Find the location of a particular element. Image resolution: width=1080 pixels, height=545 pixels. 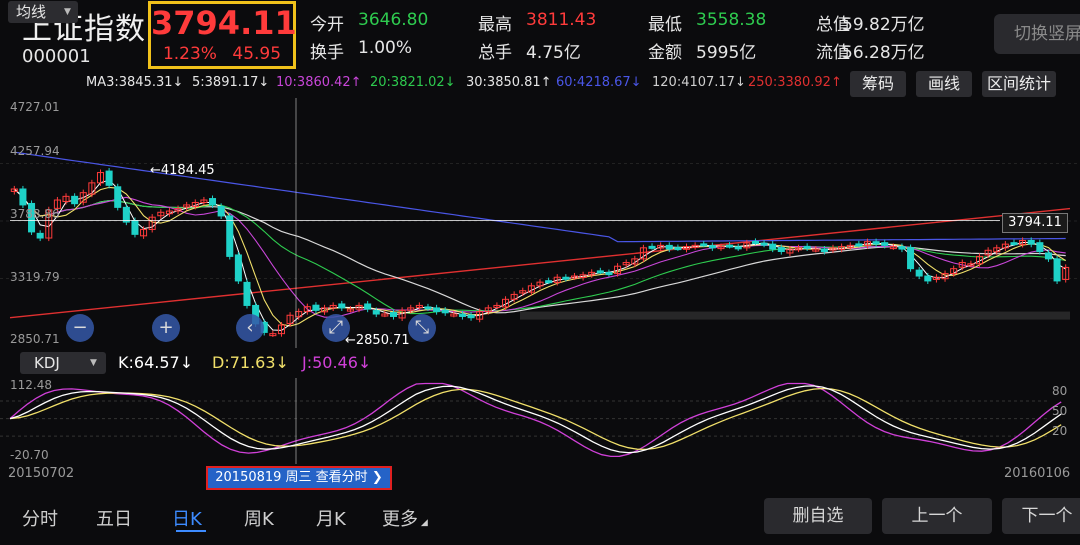

switch-orientation-button: 切换竖屏 is located at coordinates (1037, 34).